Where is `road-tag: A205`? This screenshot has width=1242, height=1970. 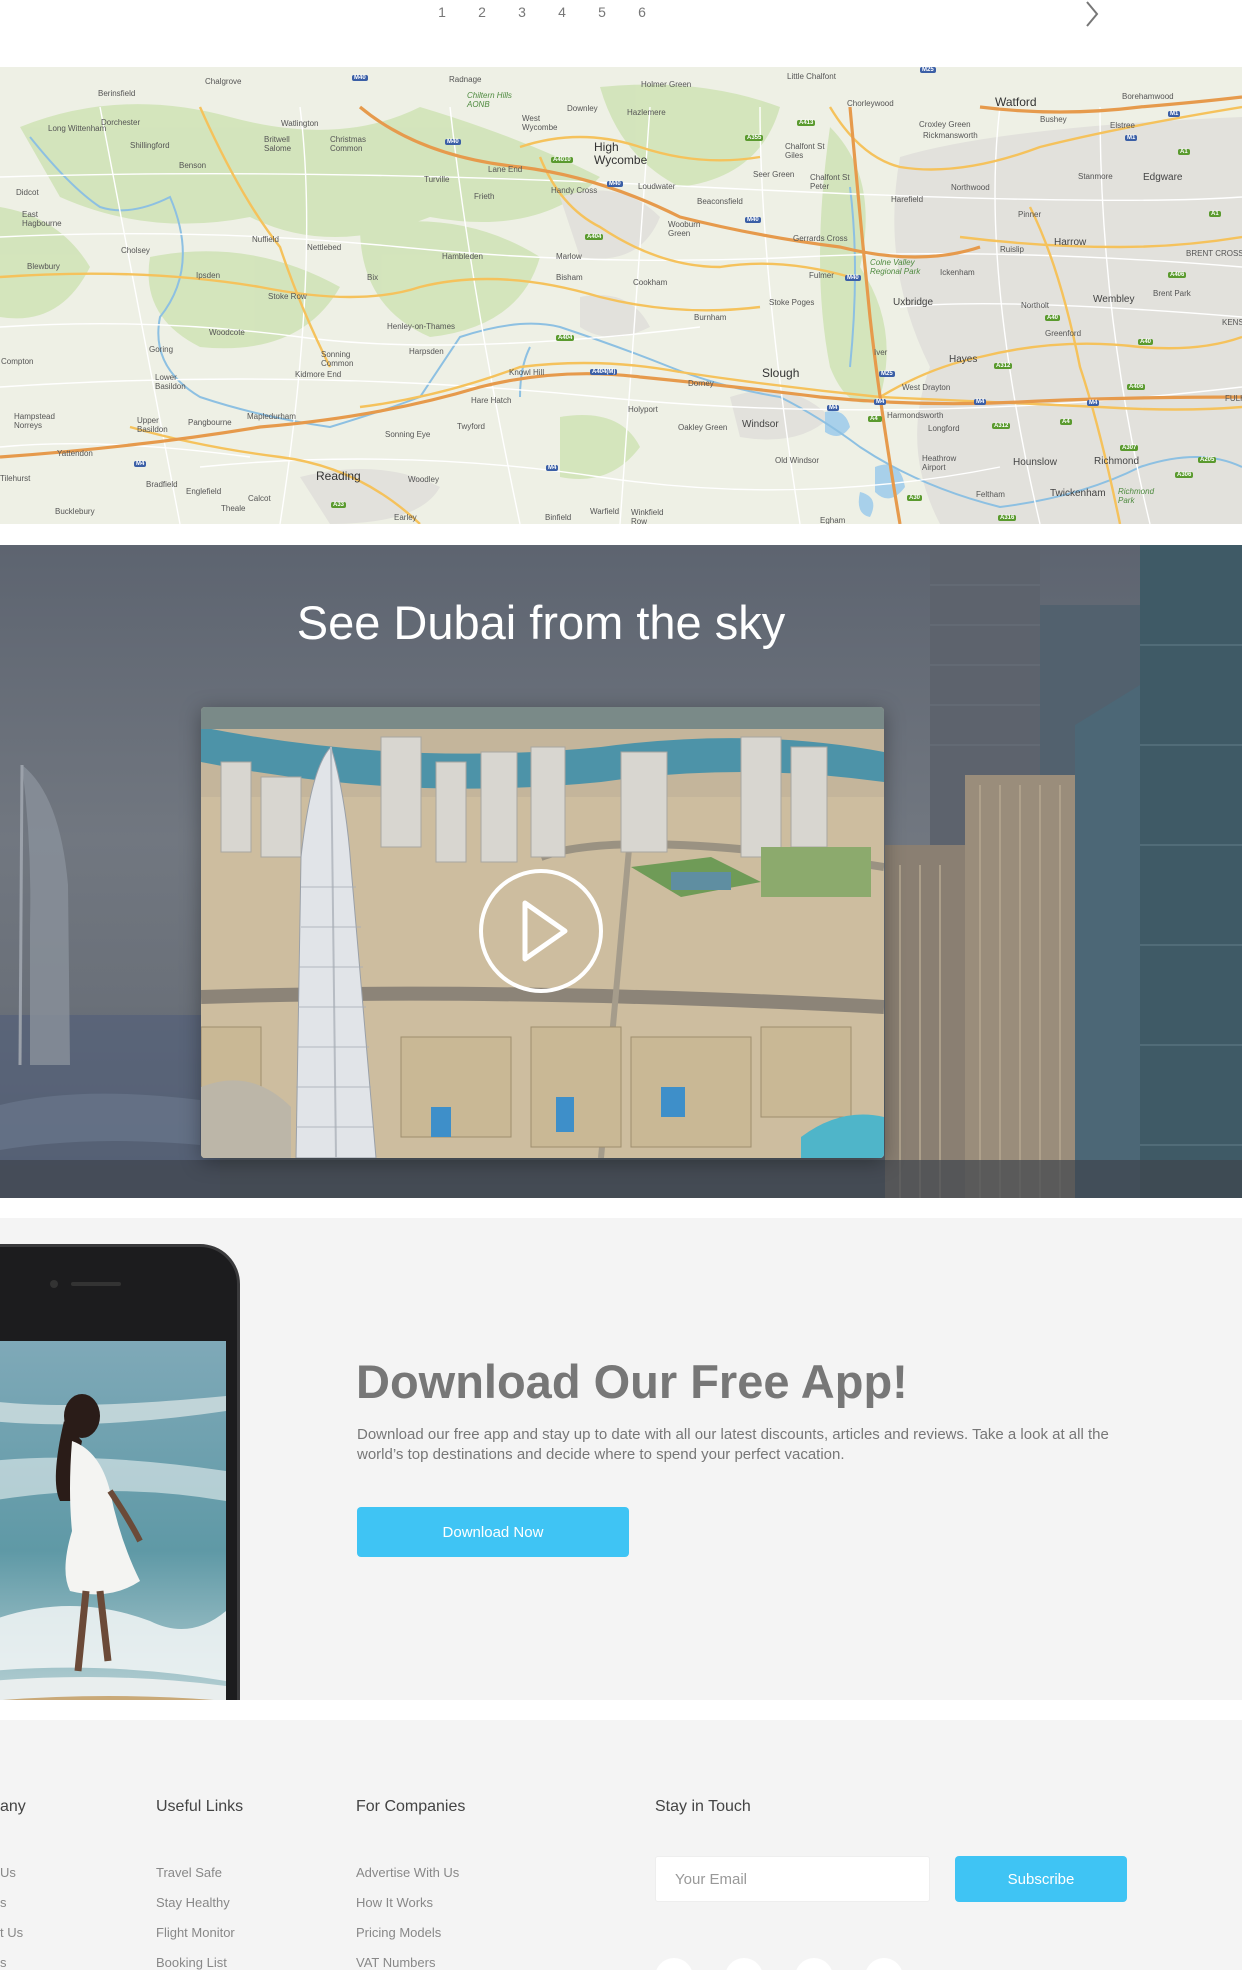
road-tag: A205 is located at coordinates (1207, 460).